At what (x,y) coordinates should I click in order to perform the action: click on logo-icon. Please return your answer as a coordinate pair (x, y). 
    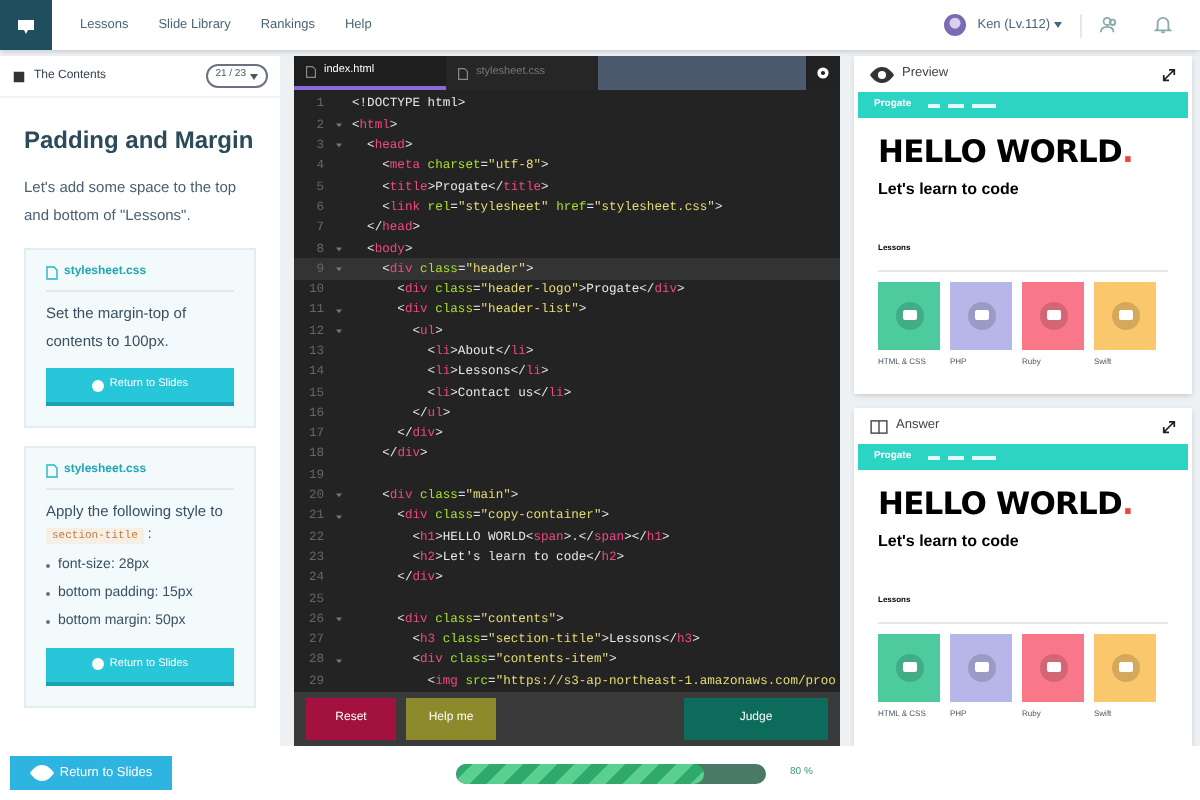
    Looking at the image, I should click on (26, 25).